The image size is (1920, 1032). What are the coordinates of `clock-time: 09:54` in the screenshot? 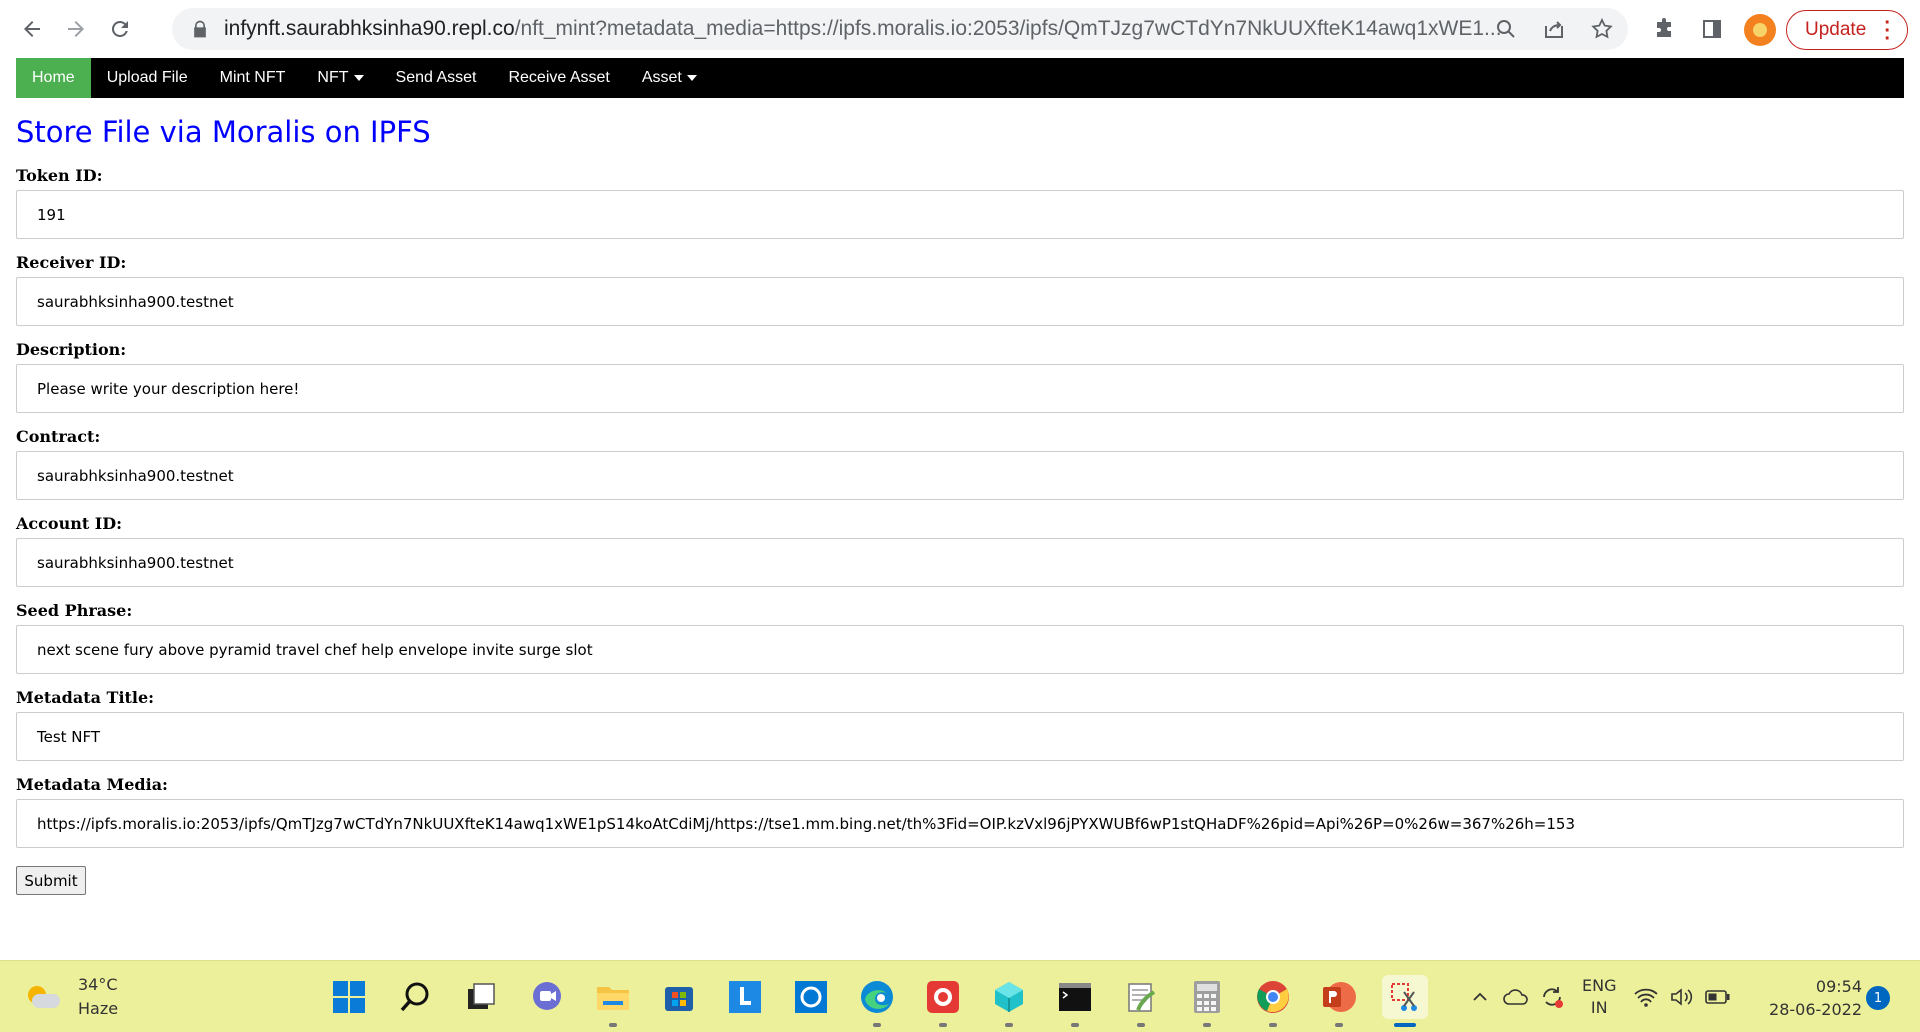 It's located at (1838, 986).